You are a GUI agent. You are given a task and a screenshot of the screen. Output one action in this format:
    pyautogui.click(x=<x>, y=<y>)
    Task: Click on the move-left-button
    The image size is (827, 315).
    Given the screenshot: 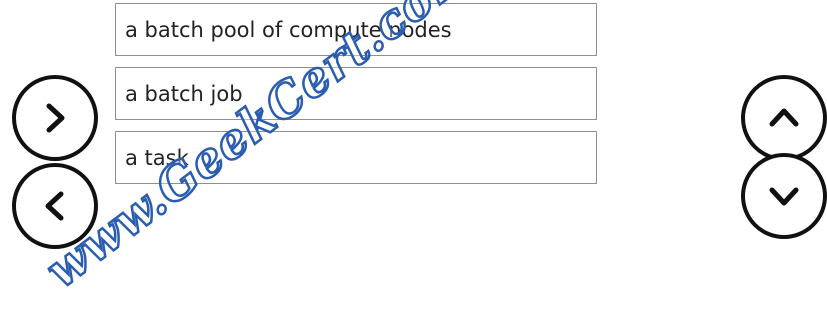 What is the action you would take?
    pyautogui.click(x=55, y=206)
    